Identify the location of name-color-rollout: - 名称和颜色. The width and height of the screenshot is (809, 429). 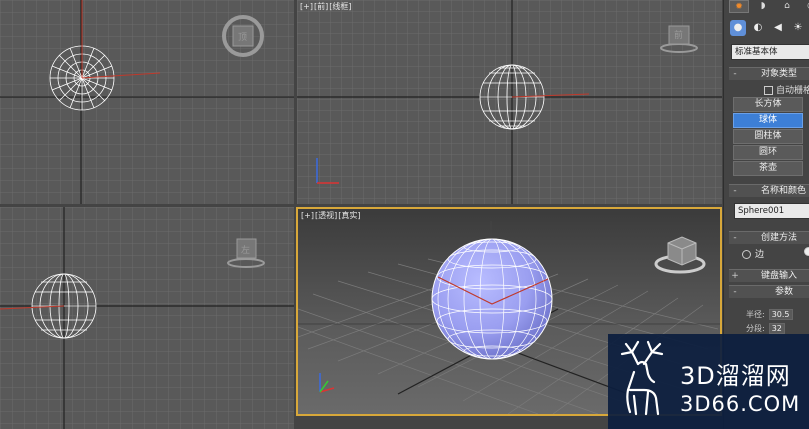
(769, 190).